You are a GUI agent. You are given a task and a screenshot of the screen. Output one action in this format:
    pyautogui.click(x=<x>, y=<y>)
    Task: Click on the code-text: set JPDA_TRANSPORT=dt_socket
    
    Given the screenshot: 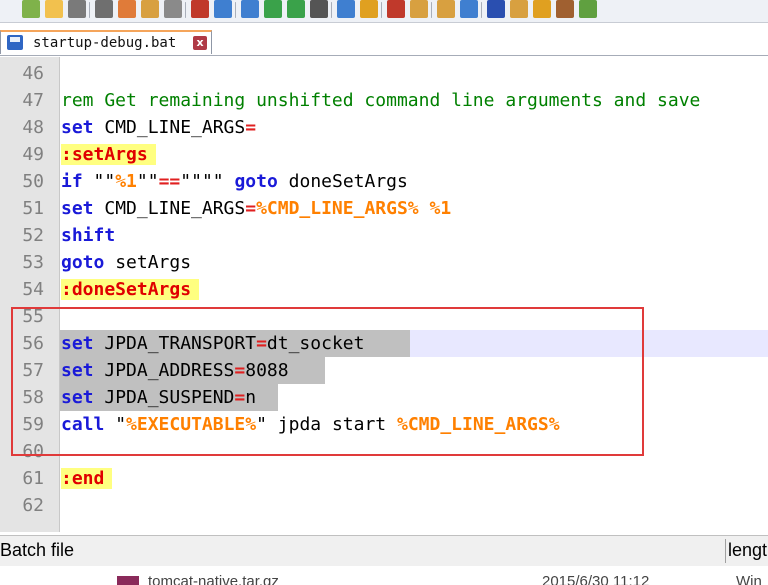 What is the action you would take?
    pyautogui.click(x=212, y=343)
    